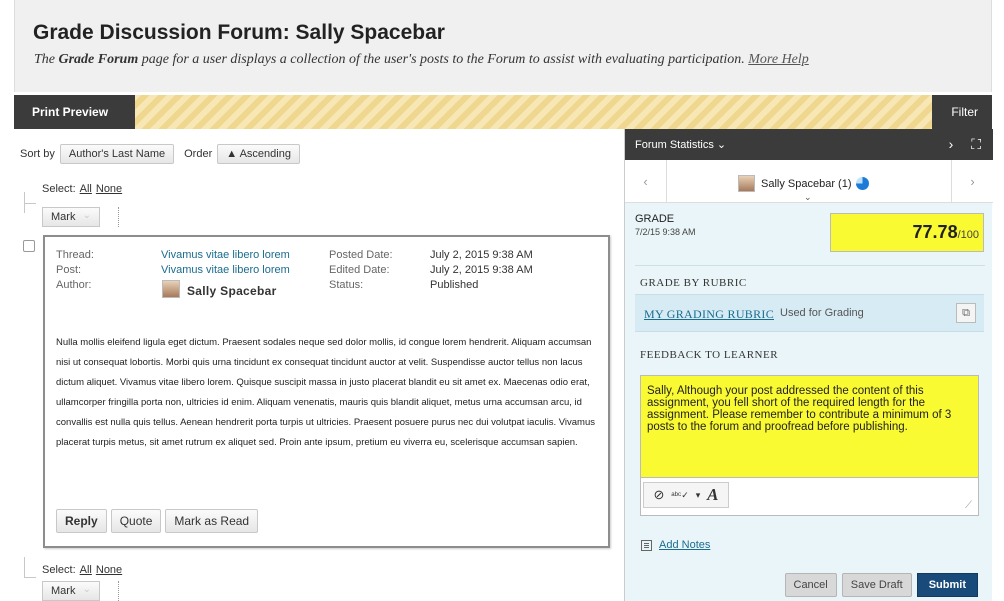 Image resolution: width=1004 pixels, height=601 pixels. I want to click on thread-link: Vivamus vitae libero lorem, so click(225, 255).